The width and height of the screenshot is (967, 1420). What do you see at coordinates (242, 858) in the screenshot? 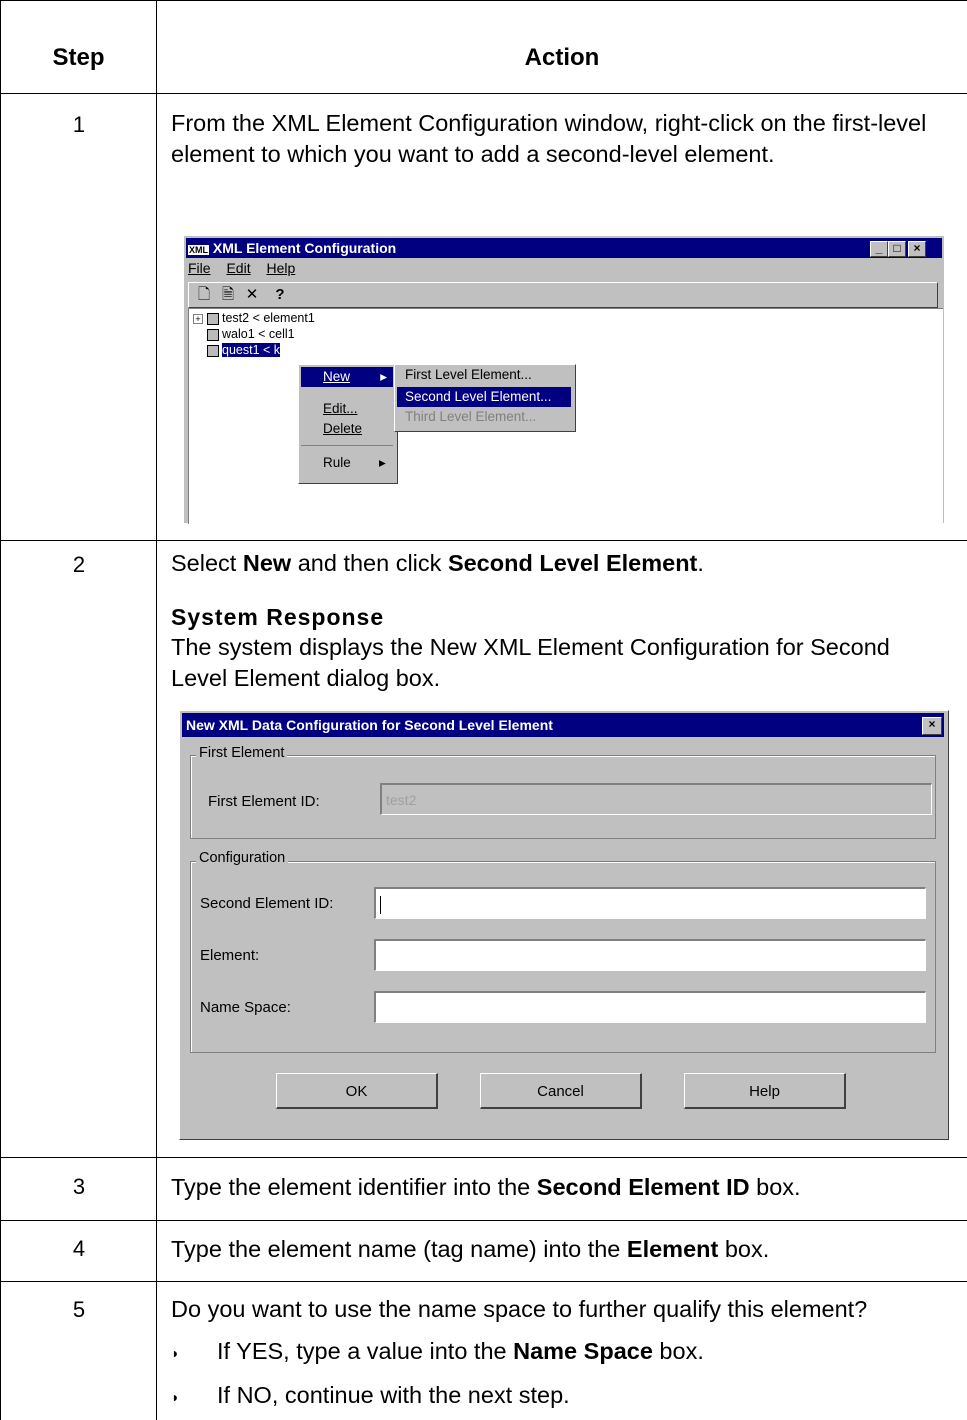
I see `configuration-group-label: Configuration` at bounding box center [242, 858].